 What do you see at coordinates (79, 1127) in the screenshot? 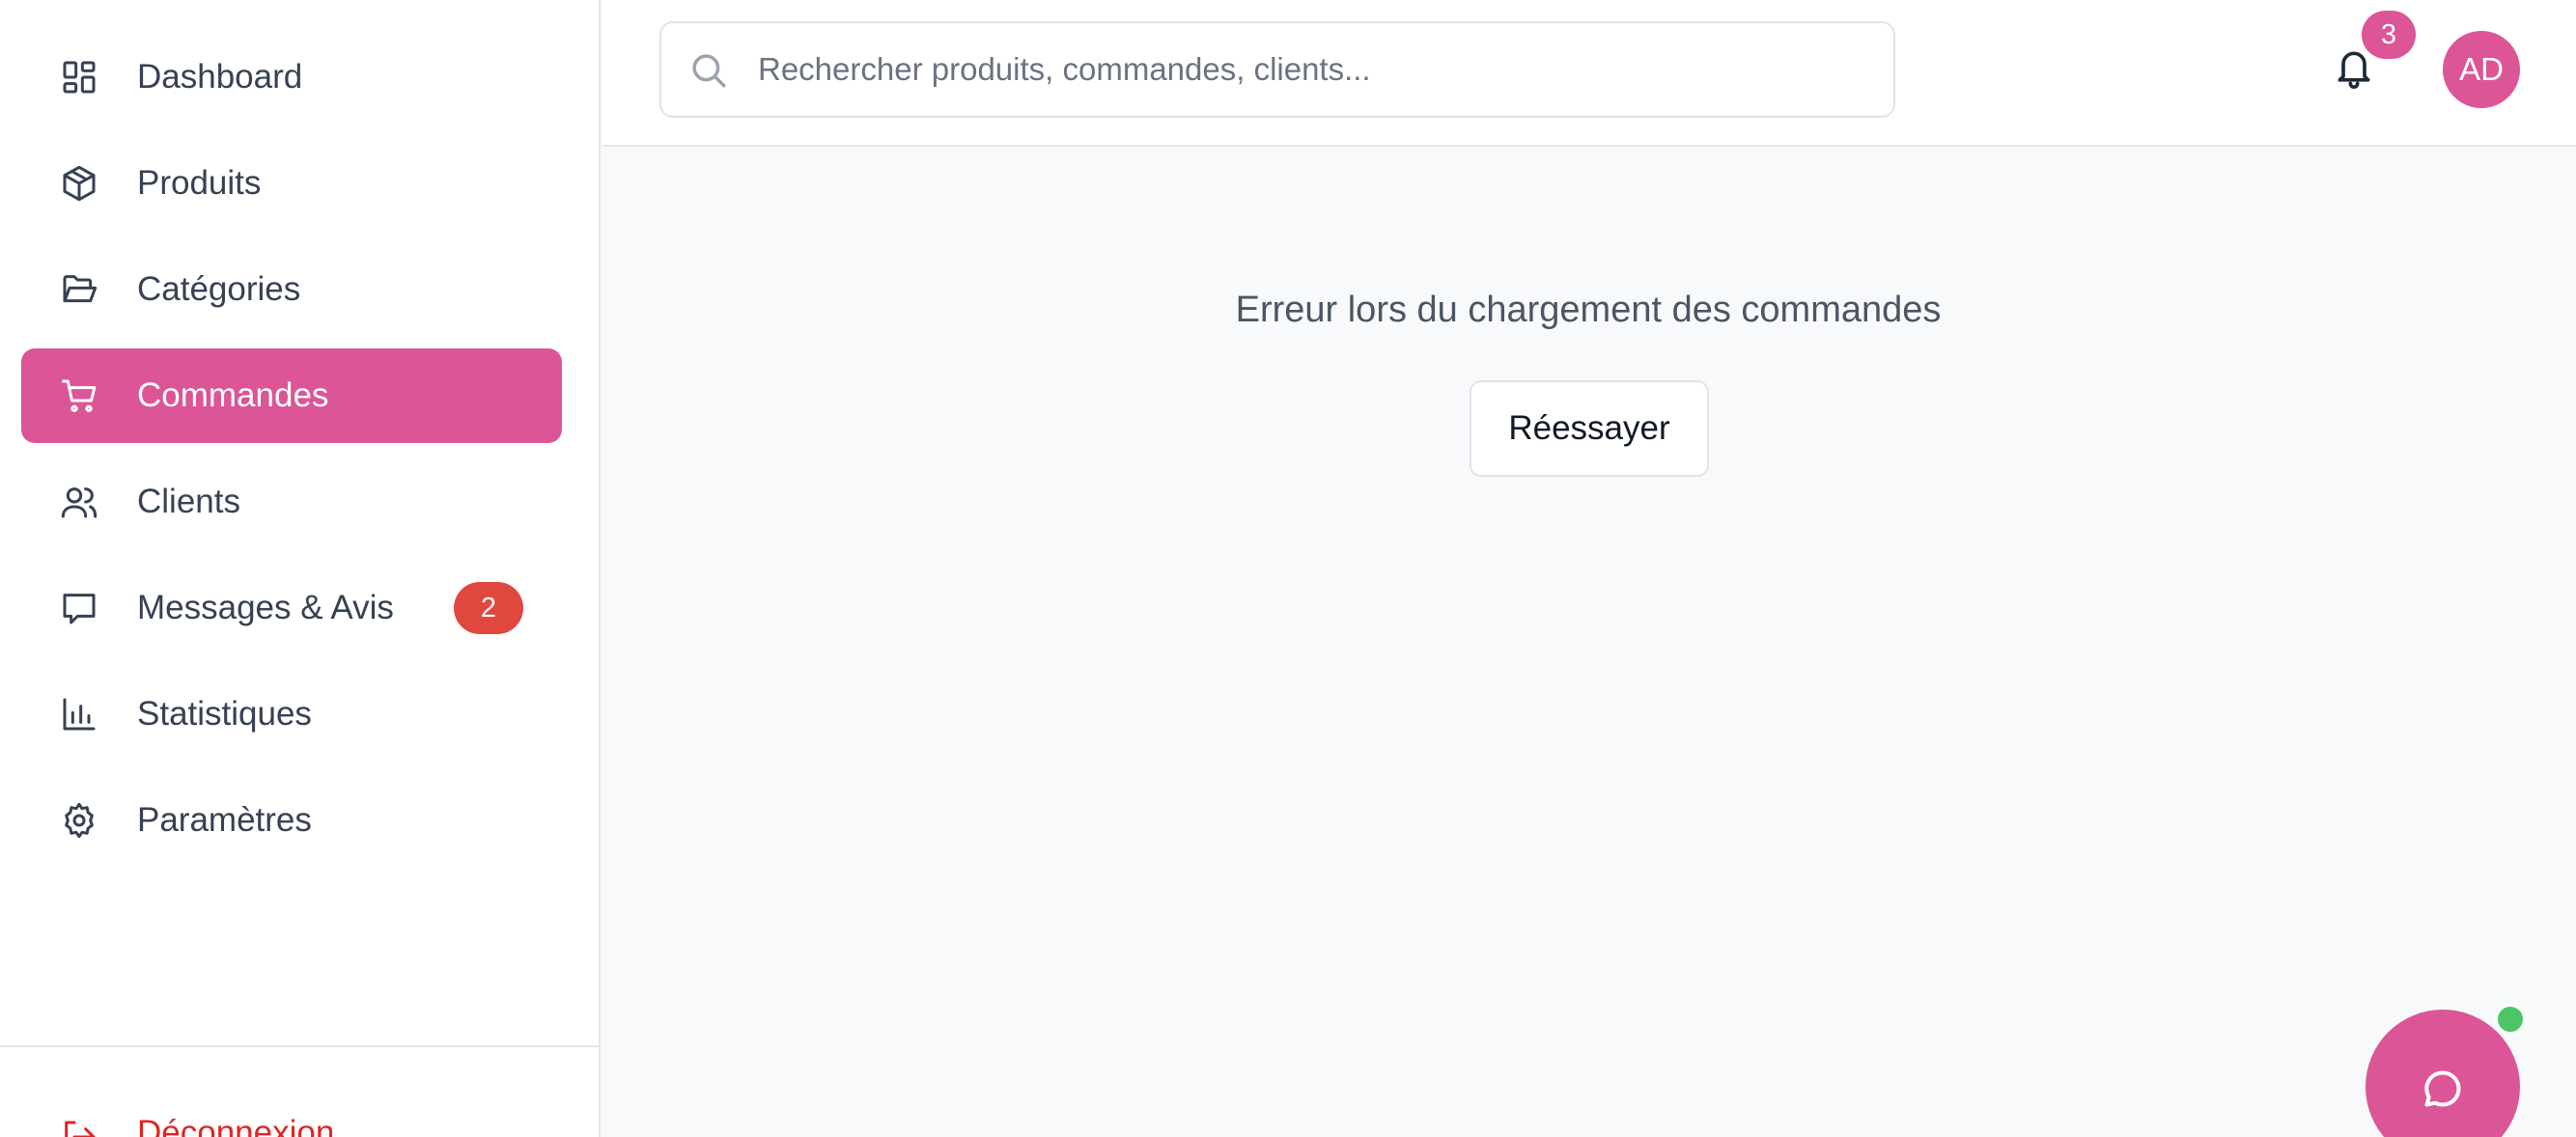
I see `logout-icon` at bounding box center [79, 1127].